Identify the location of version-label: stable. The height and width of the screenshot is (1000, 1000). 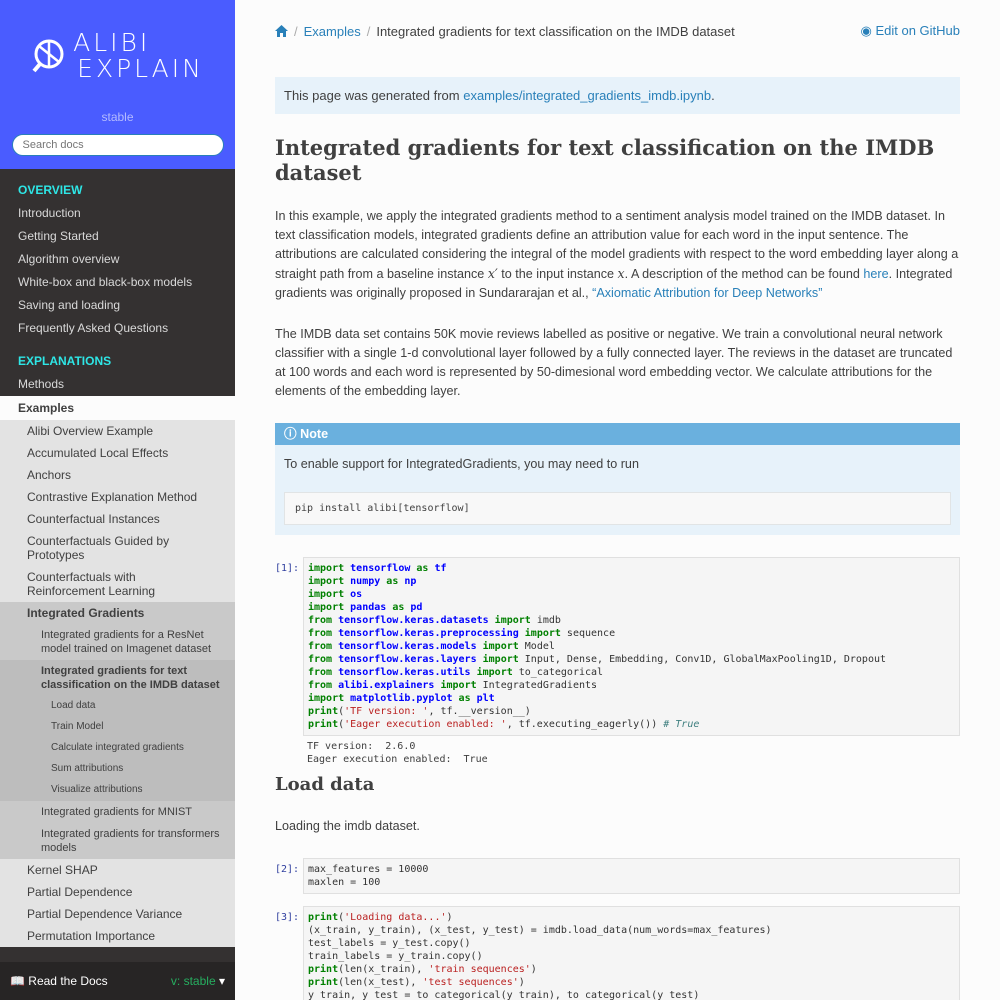
(117, 117).